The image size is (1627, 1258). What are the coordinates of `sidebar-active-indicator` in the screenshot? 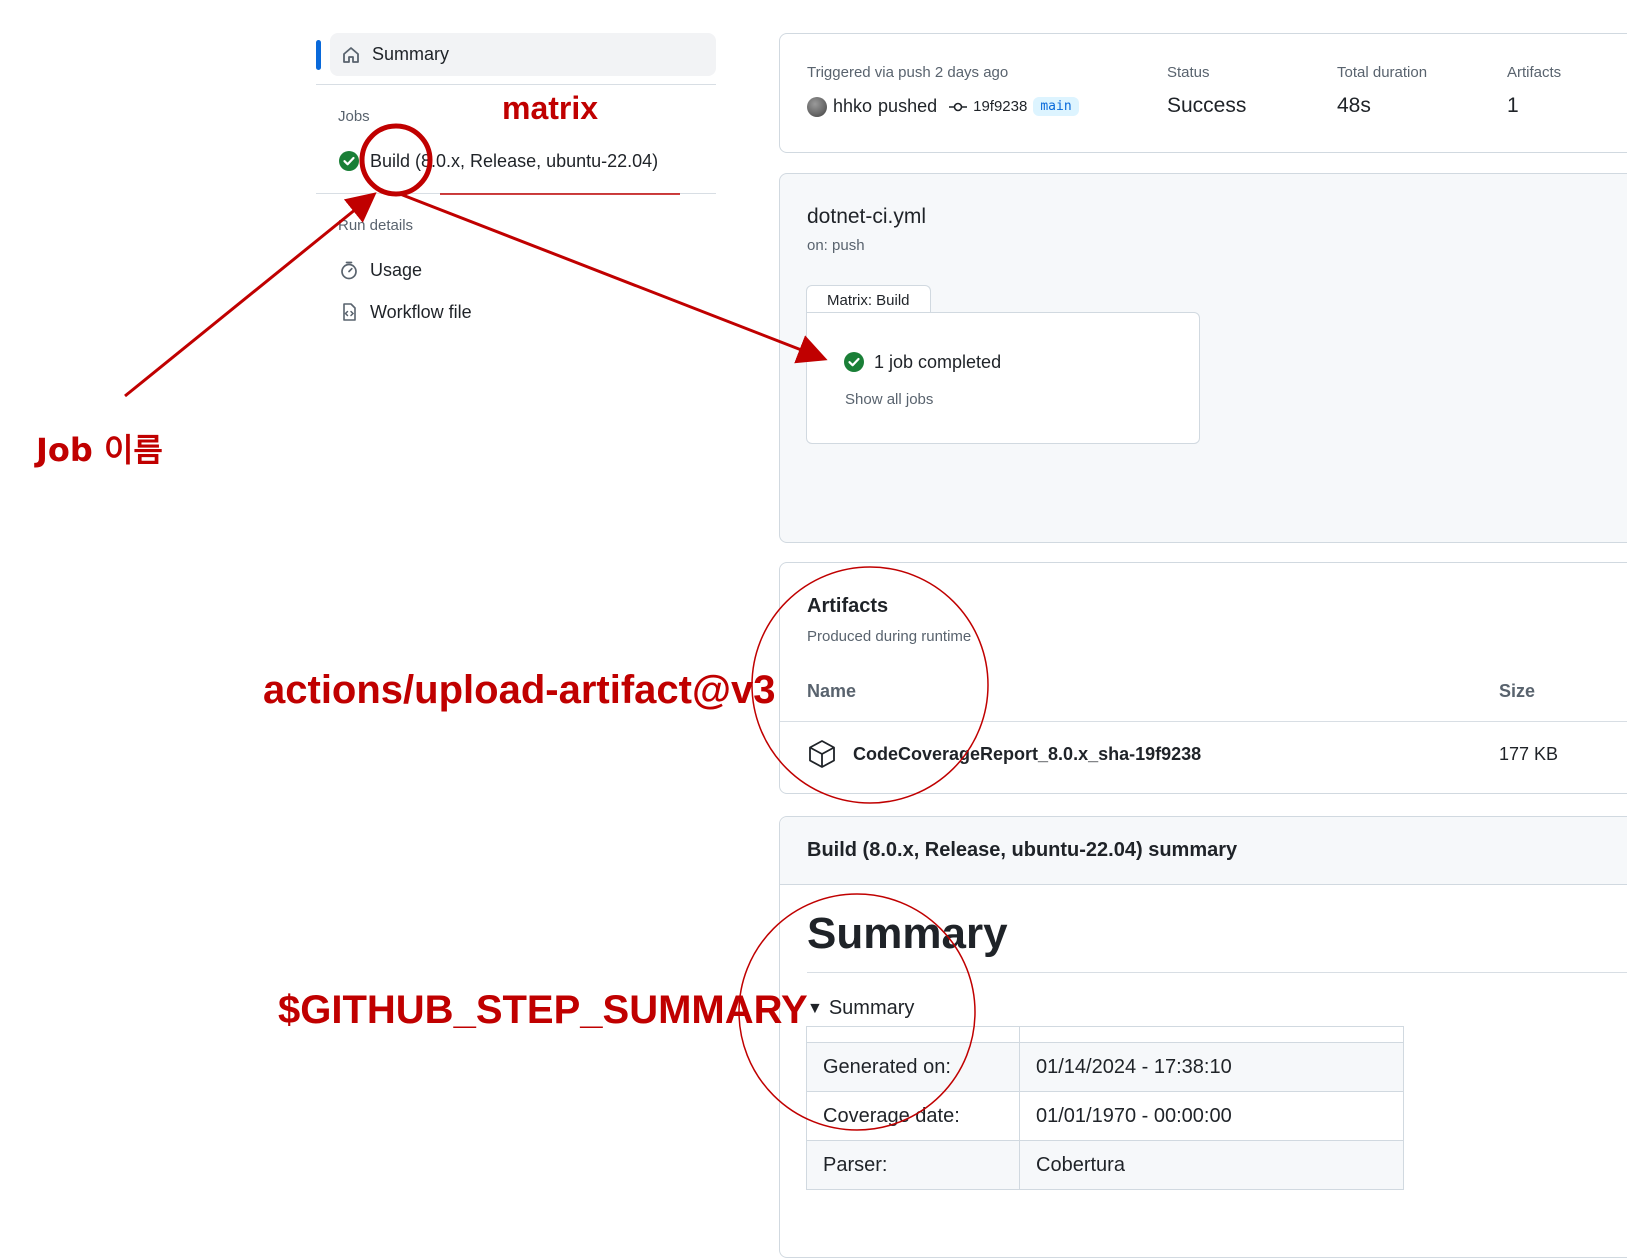 It's located at (318, 55).